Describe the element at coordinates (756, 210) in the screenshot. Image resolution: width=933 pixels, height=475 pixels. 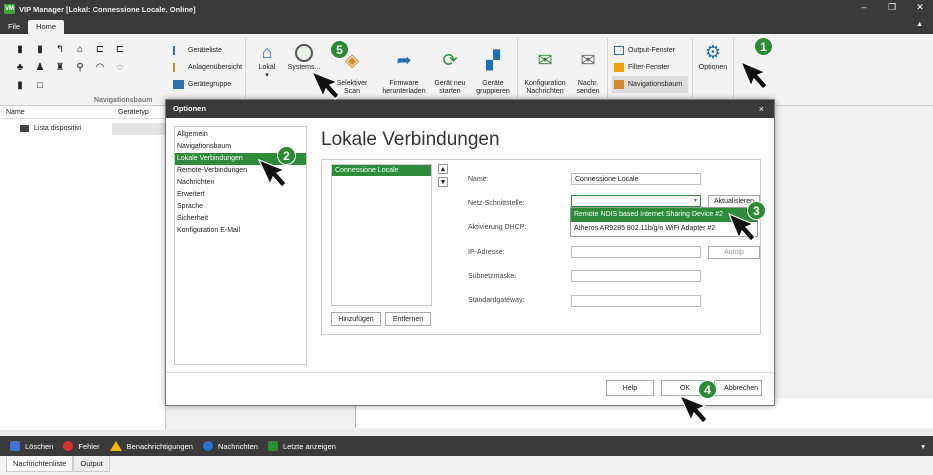
I see `step-badge-3: 3` at that location.